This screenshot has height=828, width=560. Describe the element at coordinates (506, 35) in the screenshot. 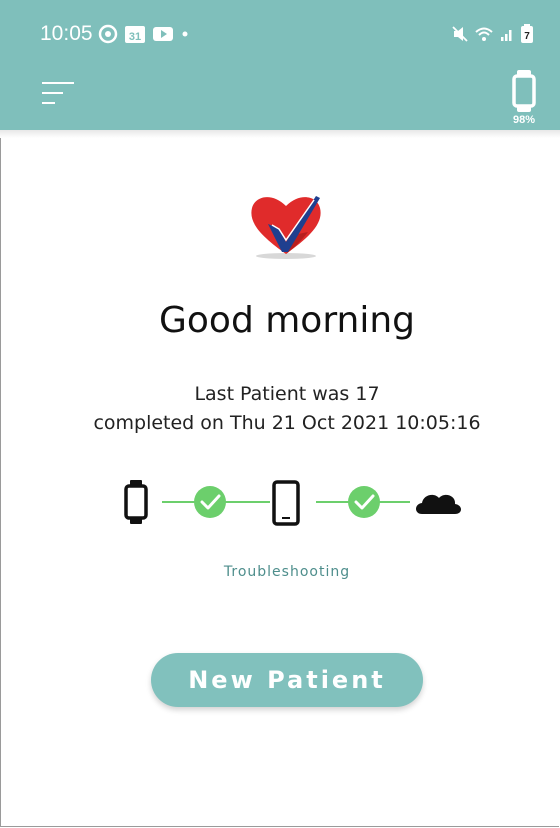

I see `signal-icon` at that location.